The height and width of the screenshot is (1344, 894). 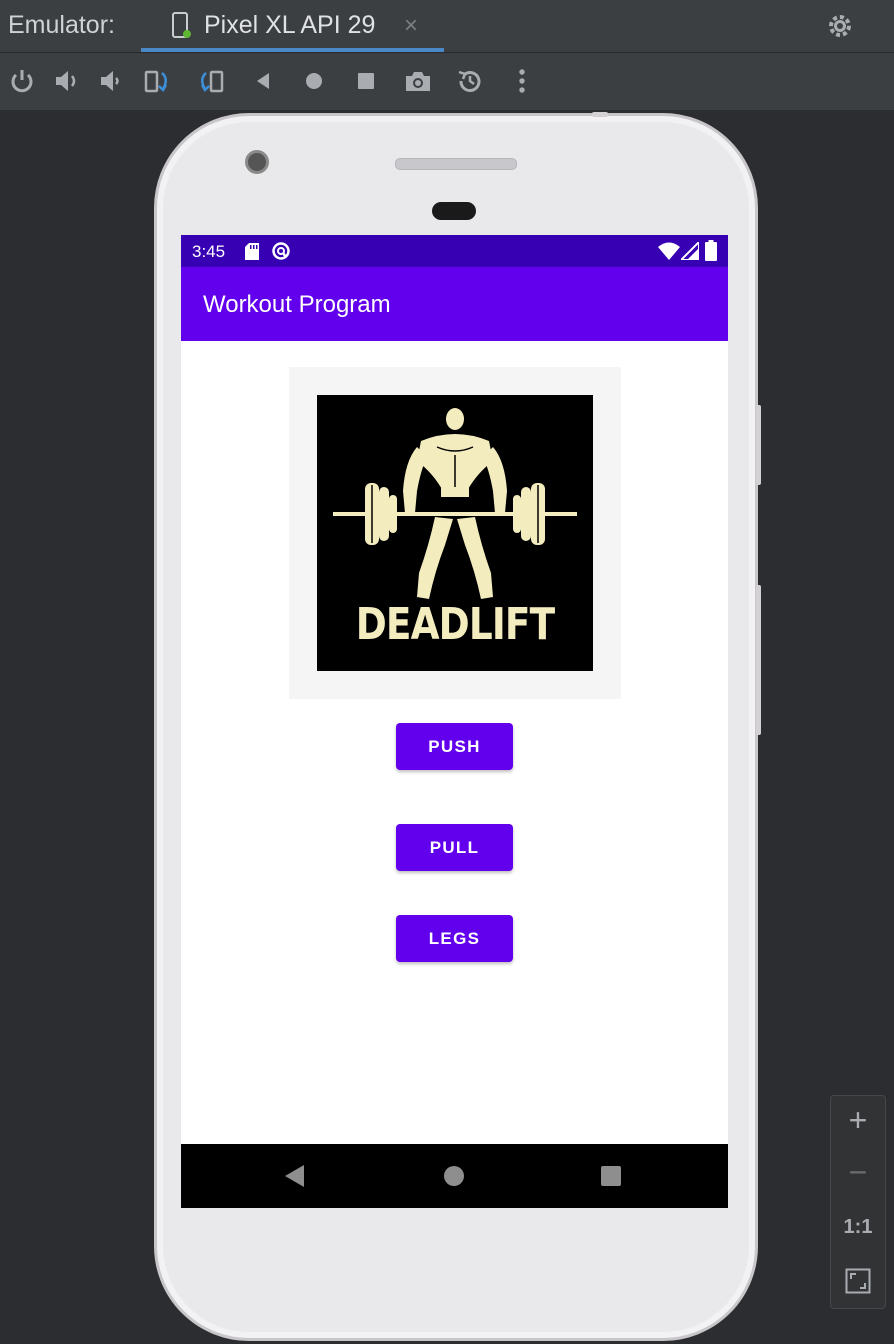 I want to click on pull-button: PULL, so click(x=454, y=847).